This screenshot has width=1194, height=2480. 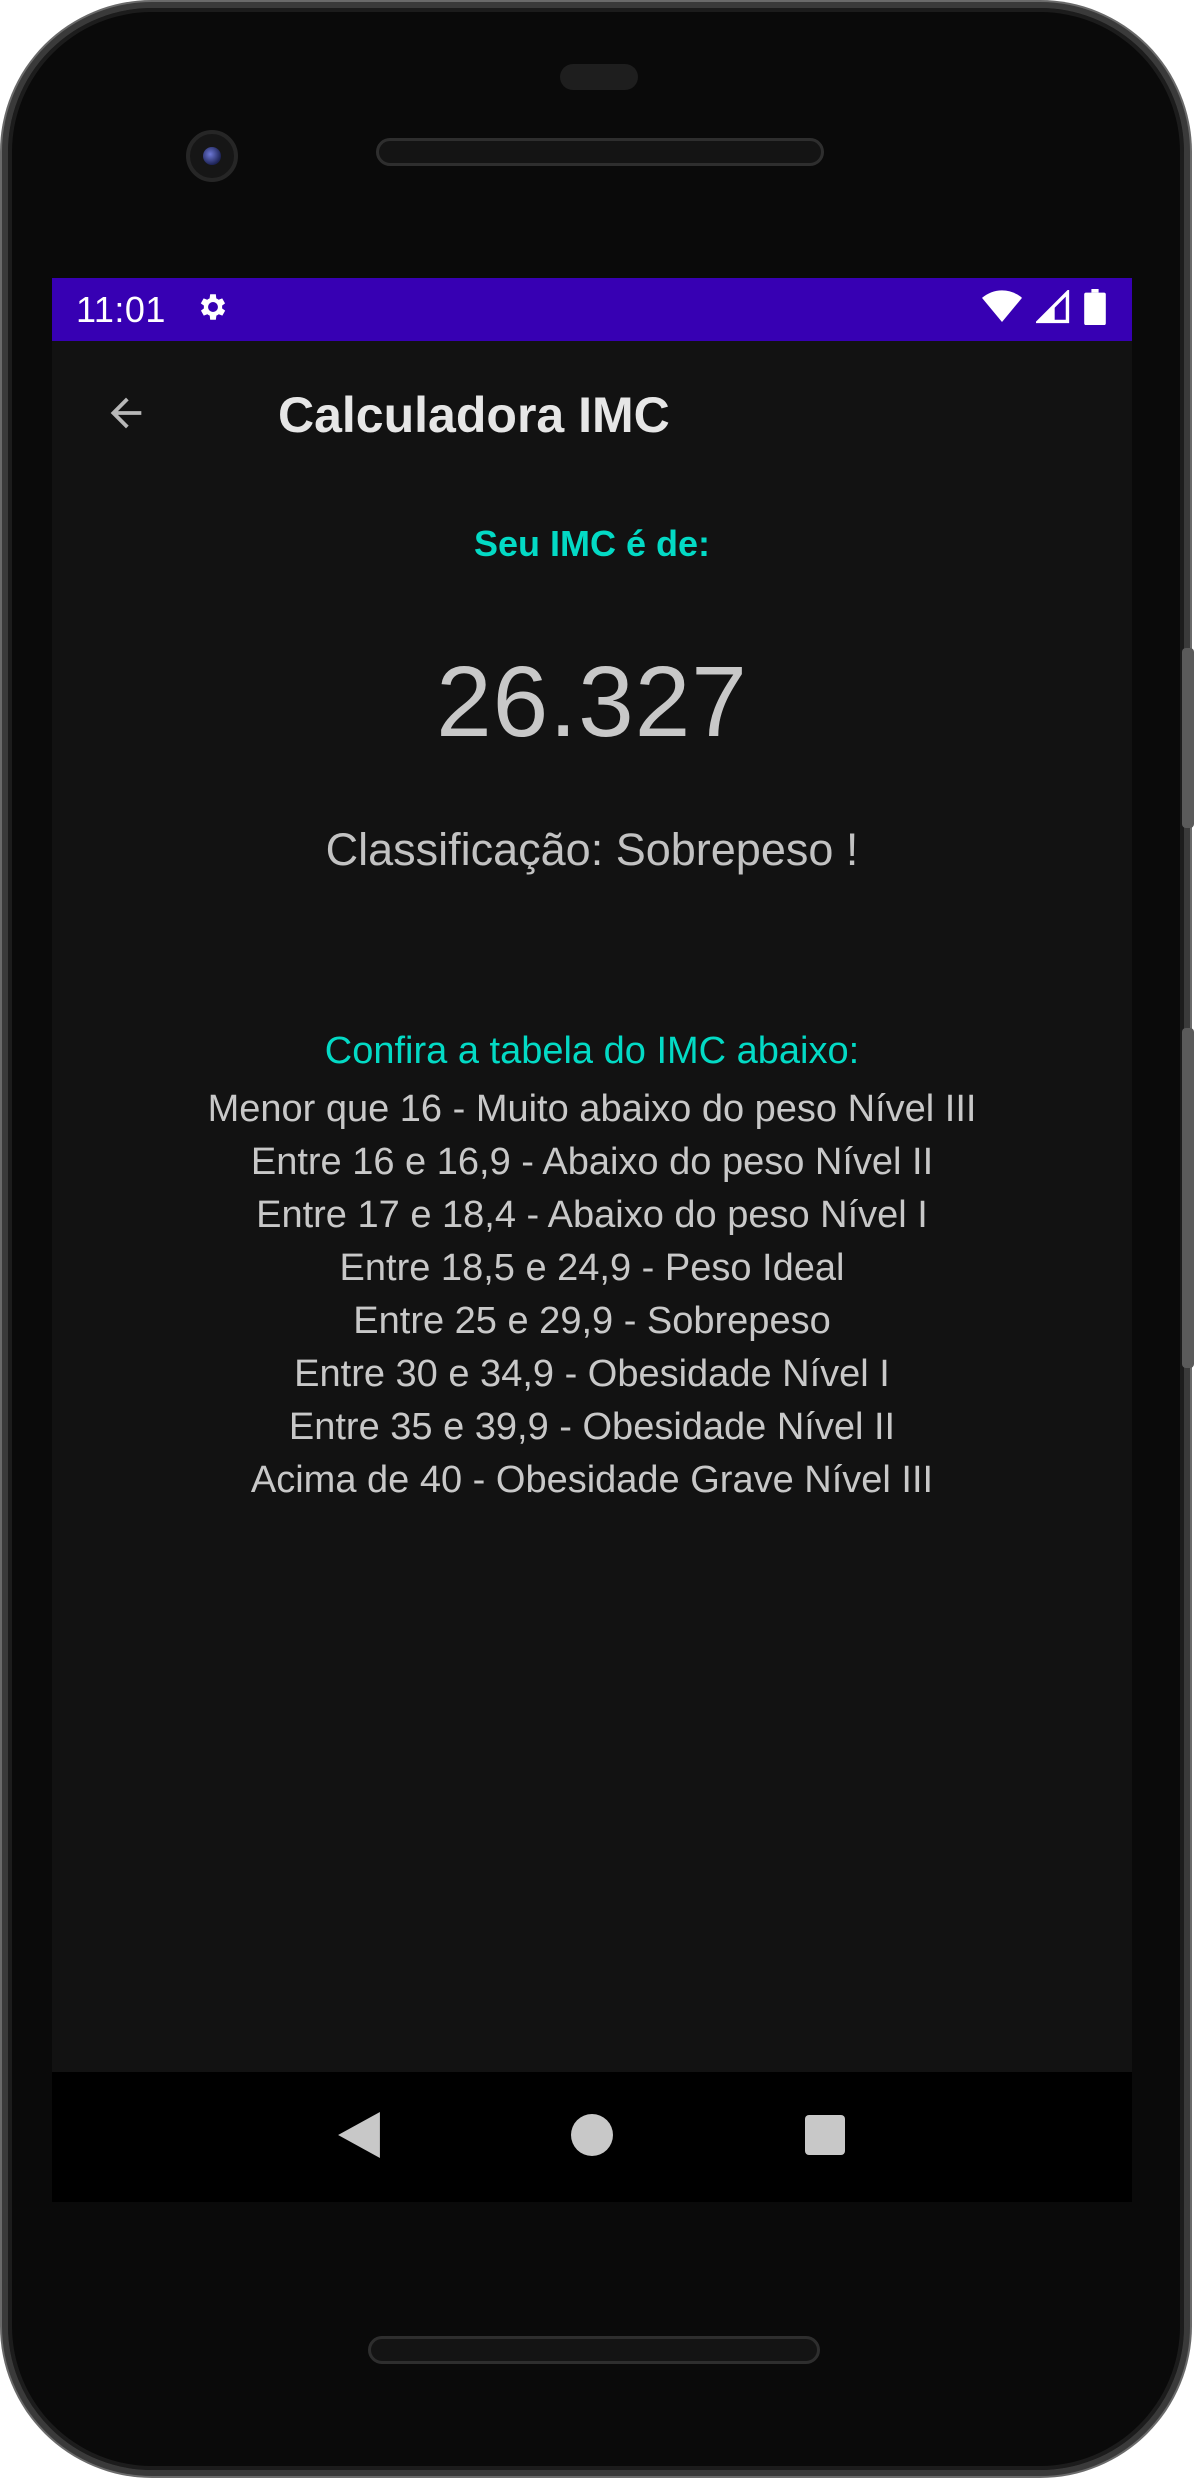 What do you see at coordinates (592, 309) in the screenshot?
I see `status-bar: 11:01` at bounding box center [592, 309].